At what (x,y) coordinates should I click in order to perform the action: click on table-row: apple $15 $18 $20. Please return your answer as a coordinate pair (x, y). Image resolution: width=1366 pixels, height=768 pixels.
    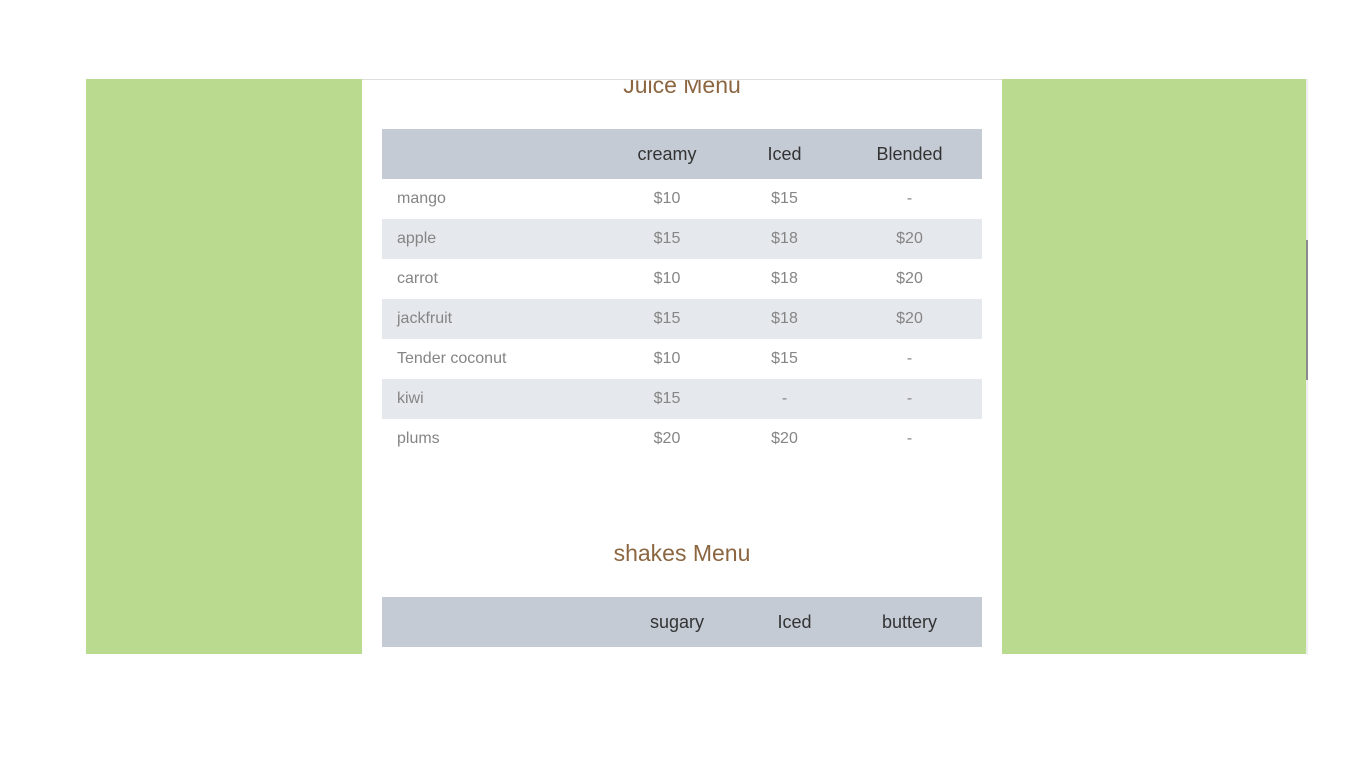
    Looking at the image, I should click on (682, 239).